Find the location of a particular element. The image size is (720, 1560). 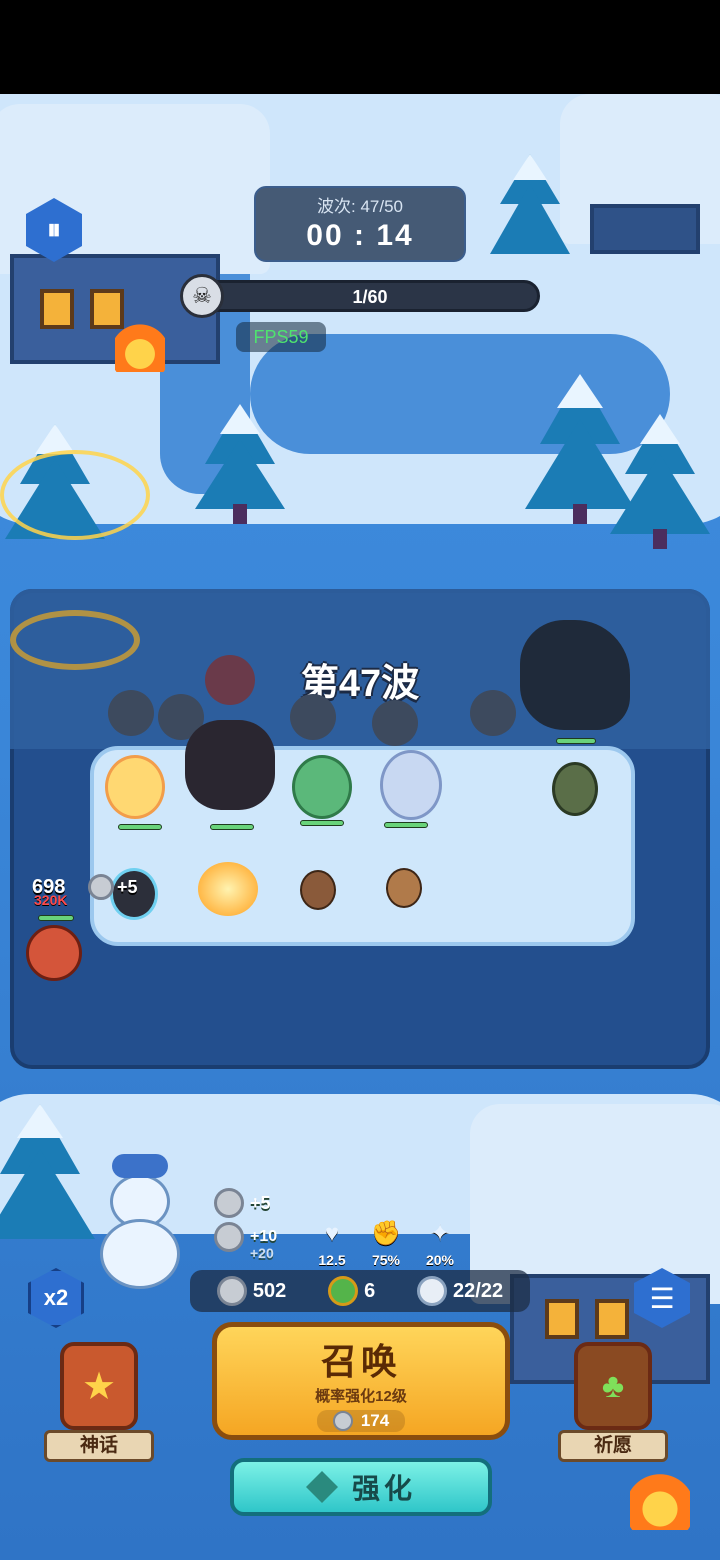

population-icon is located at coordinates (432, 1291).